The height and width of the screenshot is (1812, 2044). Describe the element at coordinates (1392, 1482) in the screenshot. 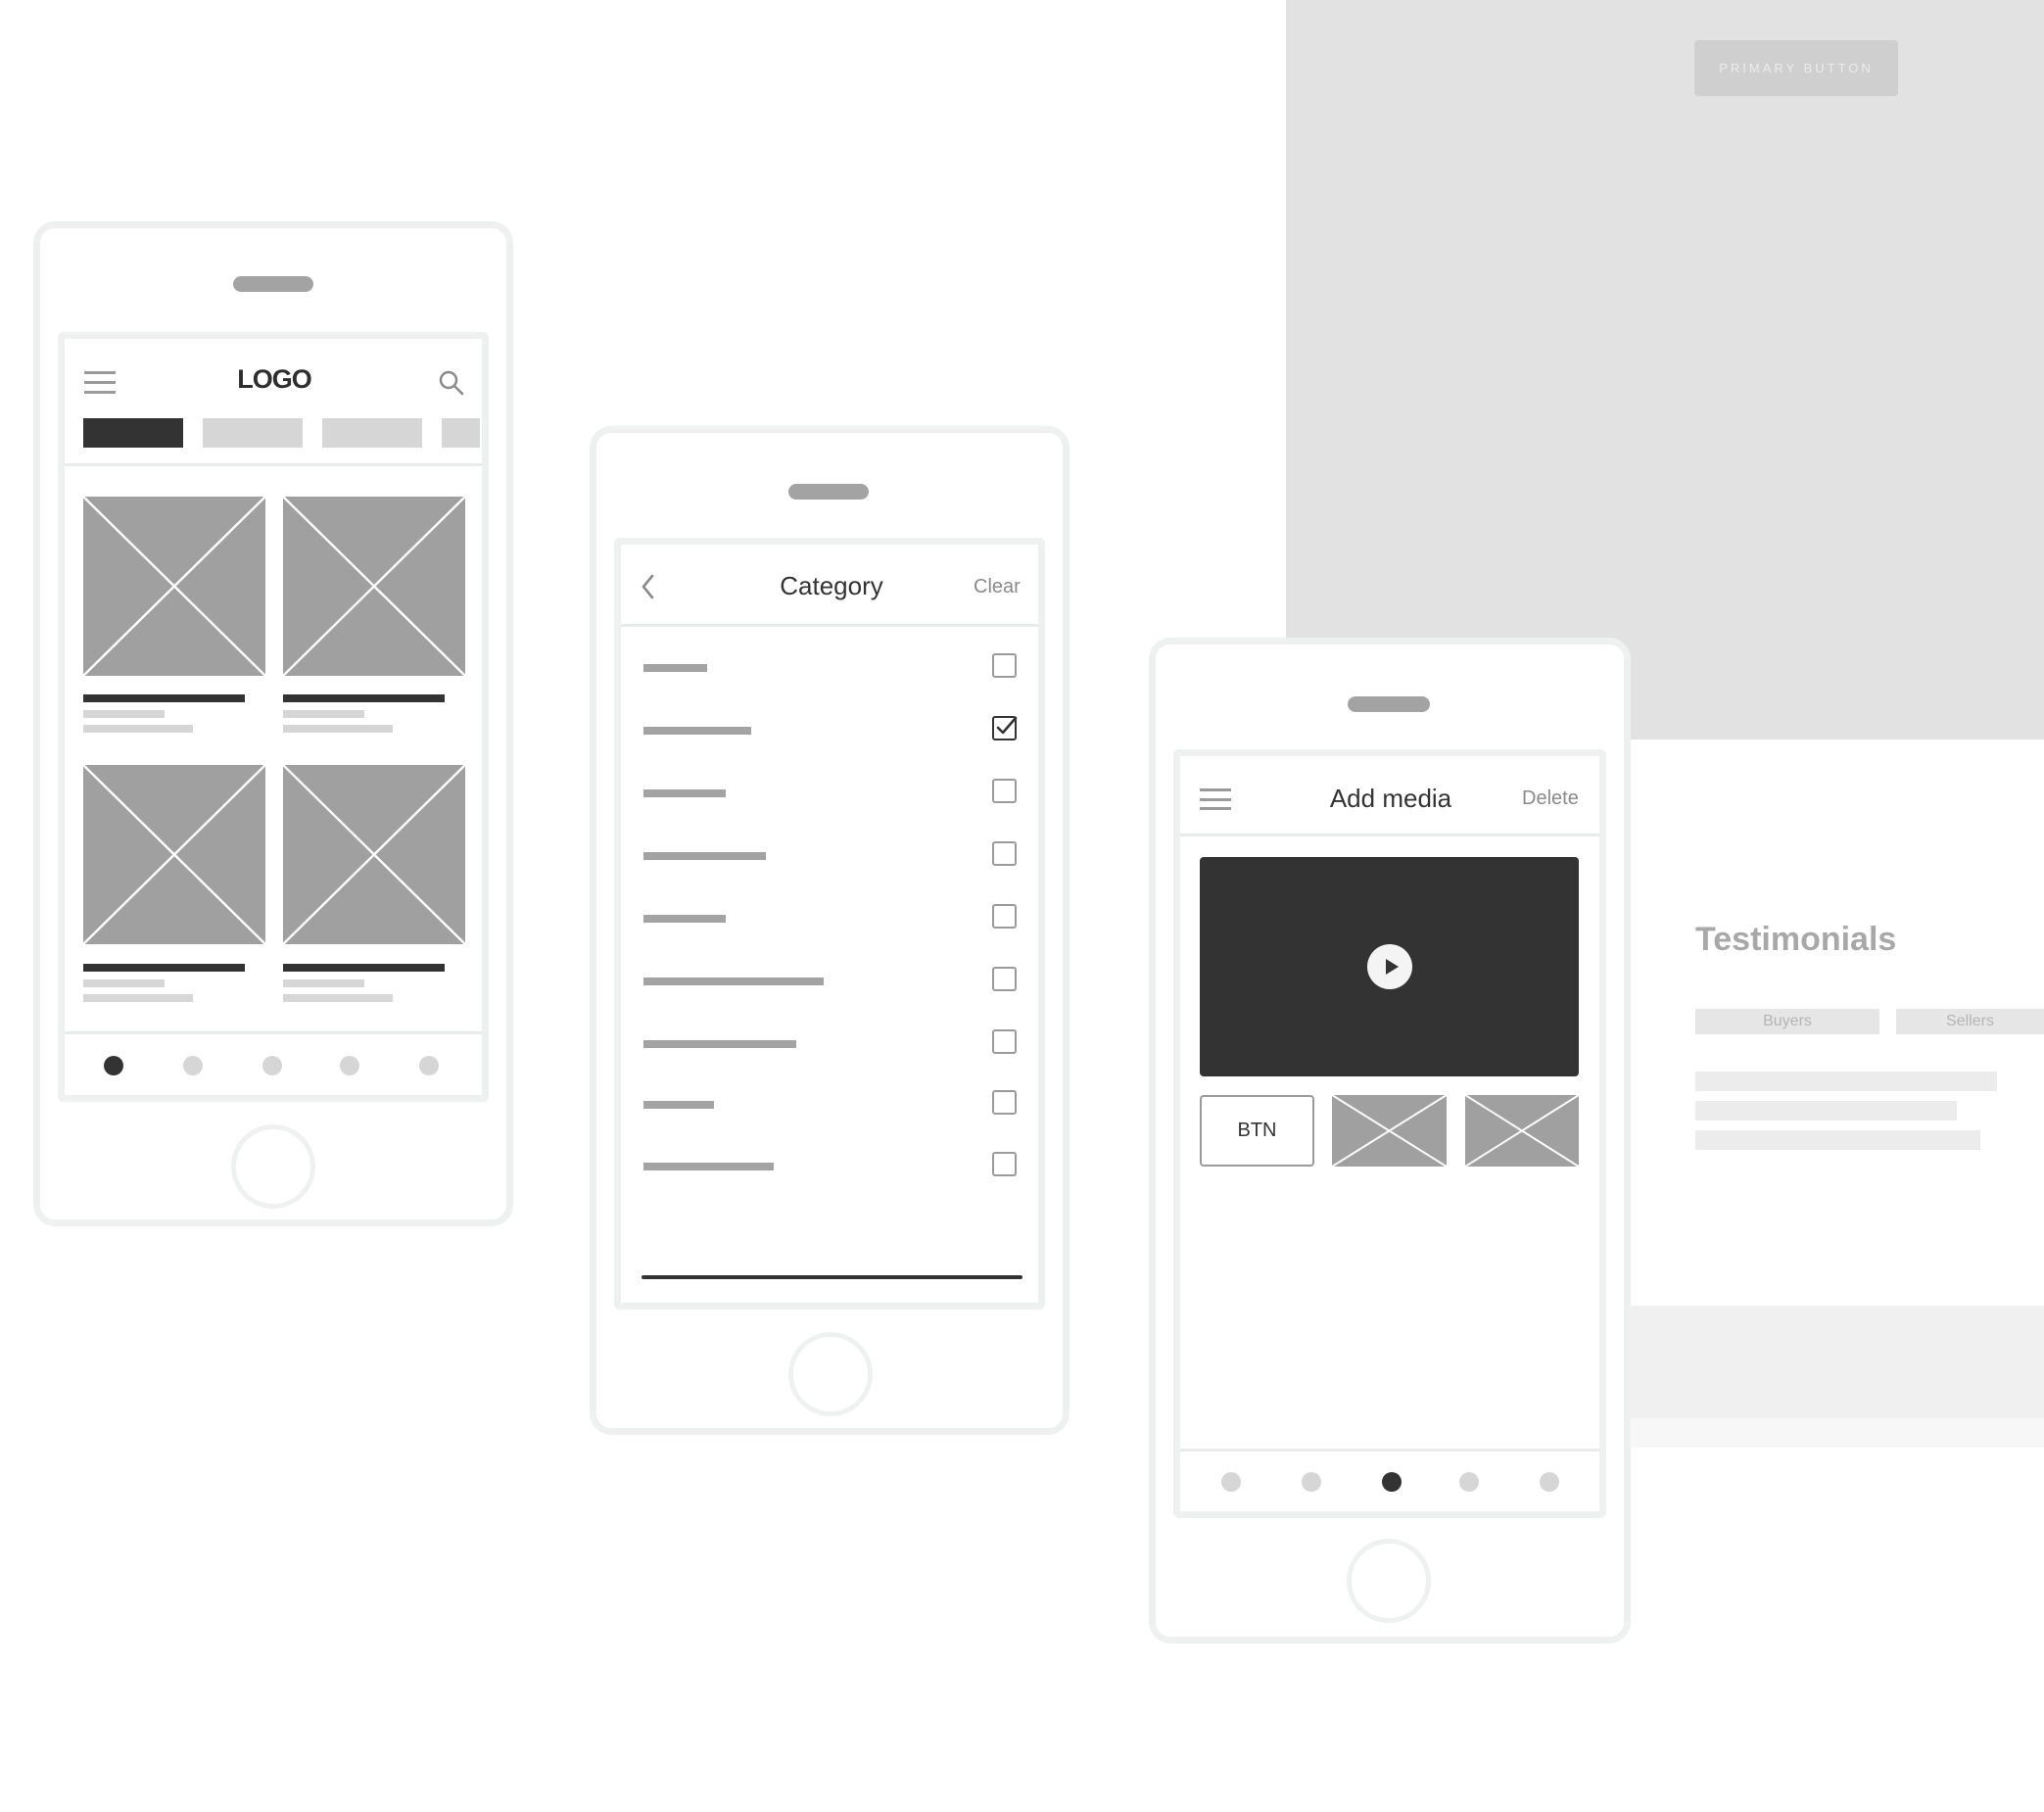

I see `tab-dot-active` at that location.